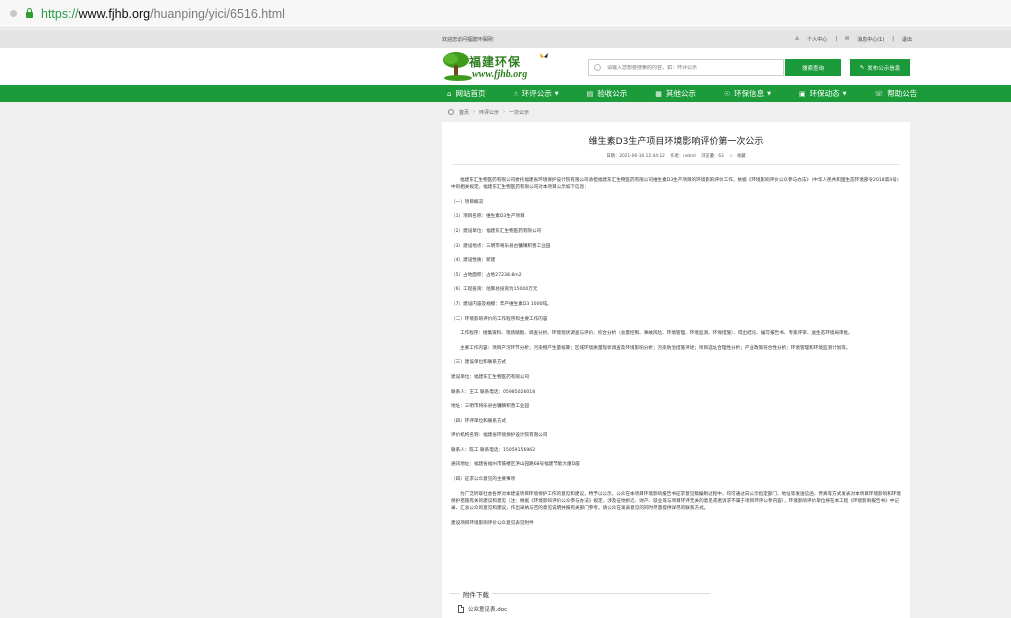 The width and height of the screenshot is (1011, 618). Describe the element at coordinates (658, 93) in the screenshot. I see `nav-icon: ▦` at that location.